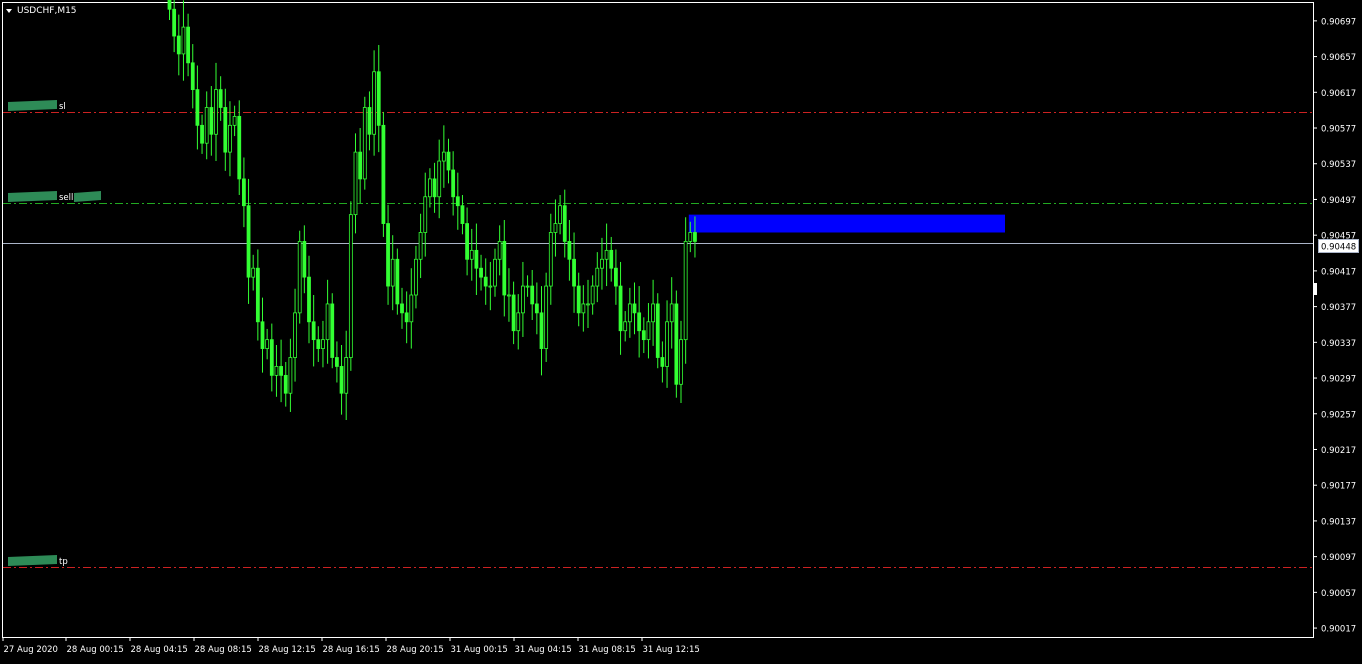  What do you see at coordinates (9, 11) in the screenshot?
I see `dropdown-triangle-icon` at bounding box center [9, 11].